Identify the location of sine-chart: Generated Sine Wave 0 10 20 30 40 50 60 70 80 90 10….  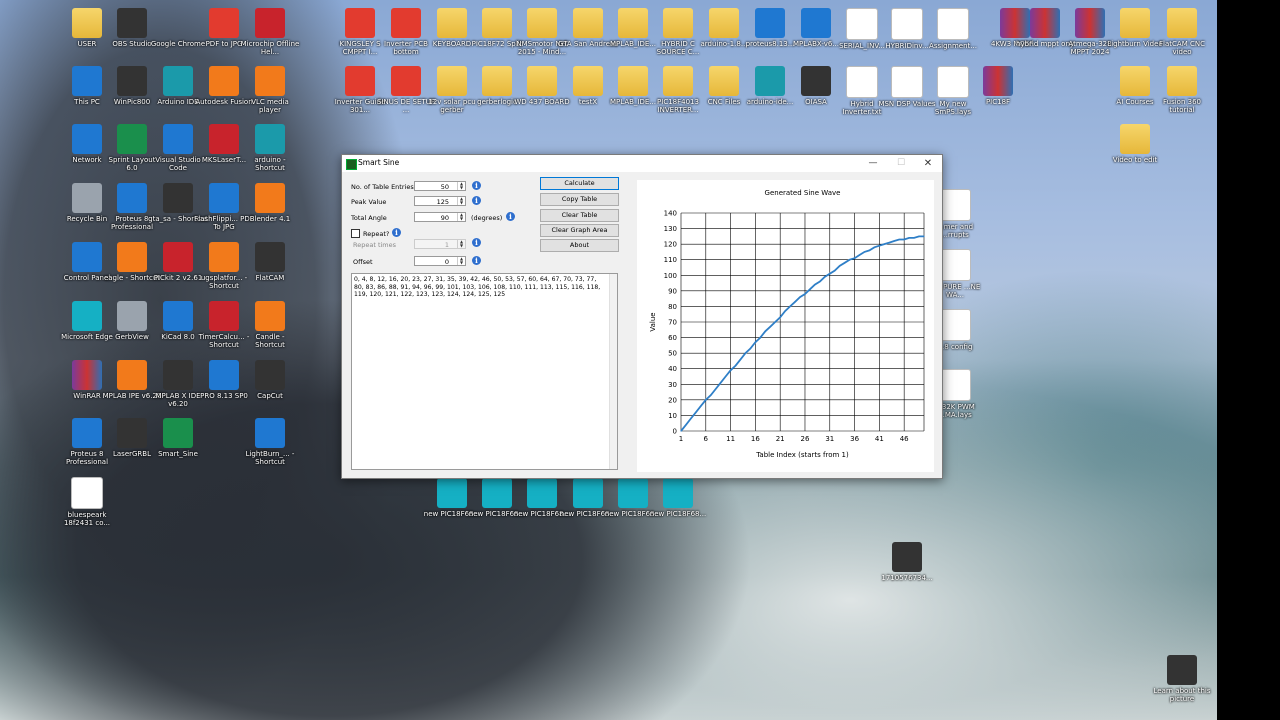
(787, 324).